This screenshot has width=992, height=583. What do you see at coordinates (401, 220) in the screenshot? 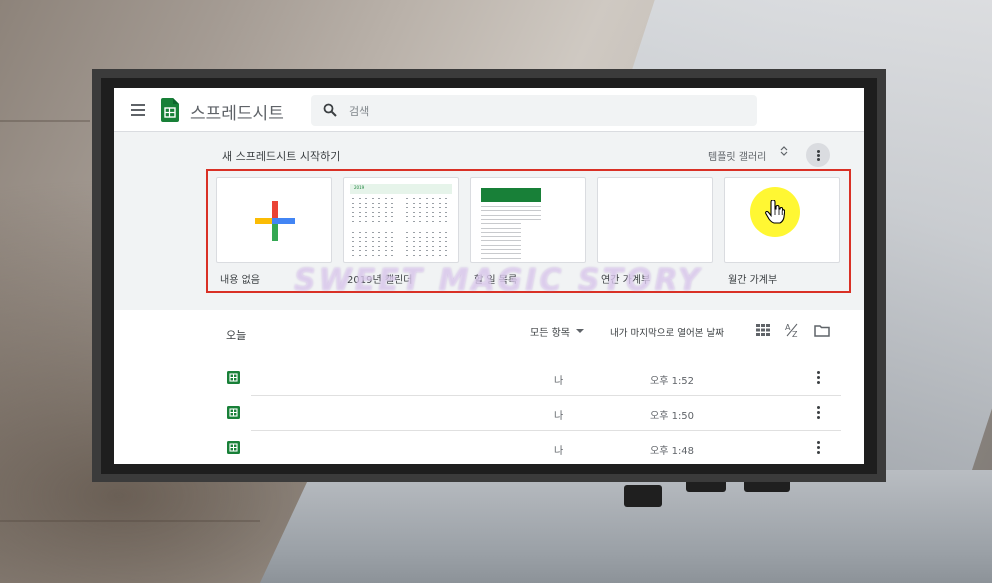
I see `template-card: 2019` at bounding box center [401, 220].